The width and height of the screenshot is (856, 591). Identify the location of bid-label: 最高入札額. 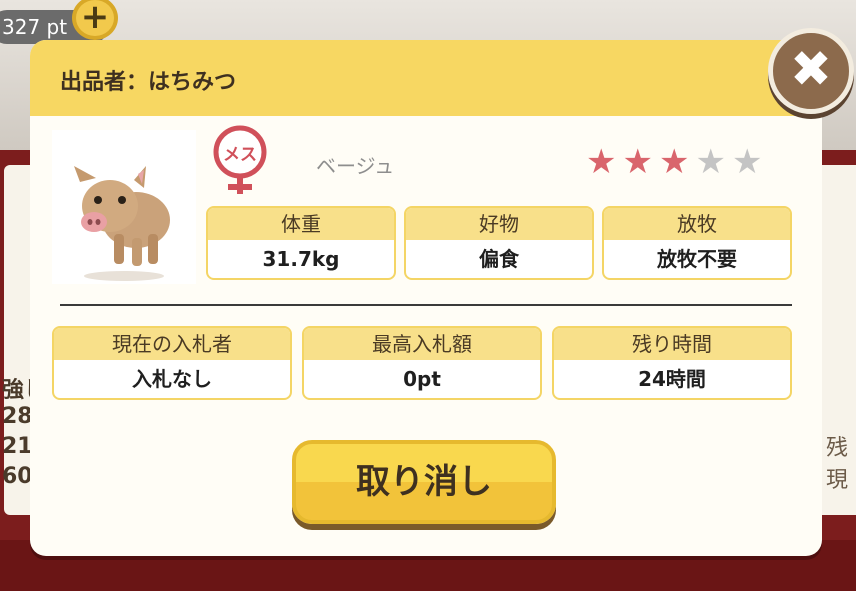
(422, 344).